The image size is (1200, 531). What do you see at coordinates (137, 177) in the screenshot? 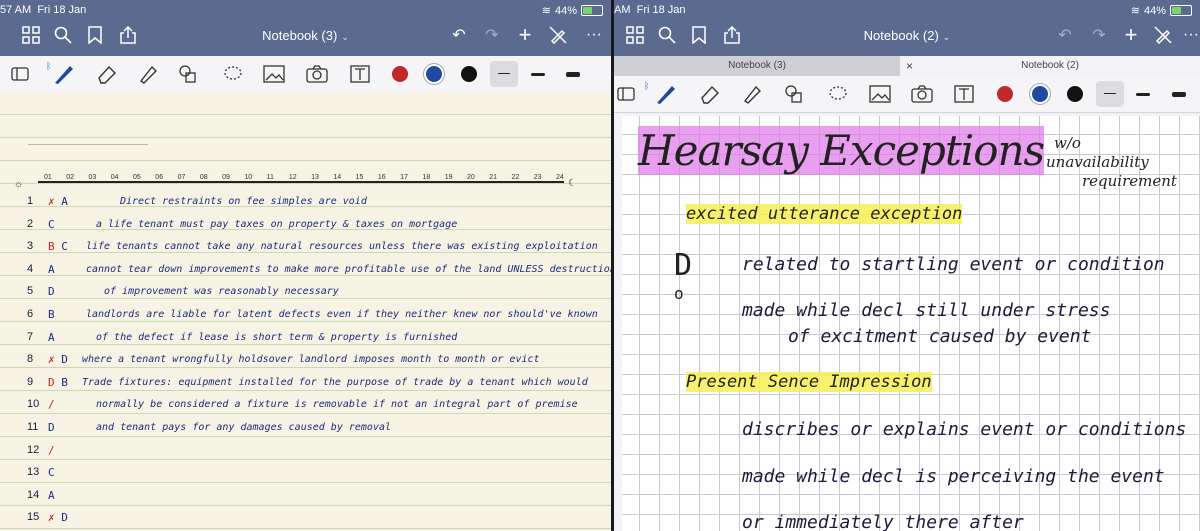
I see `ruler-tick-label: 05` at bounding box center [137, 177].